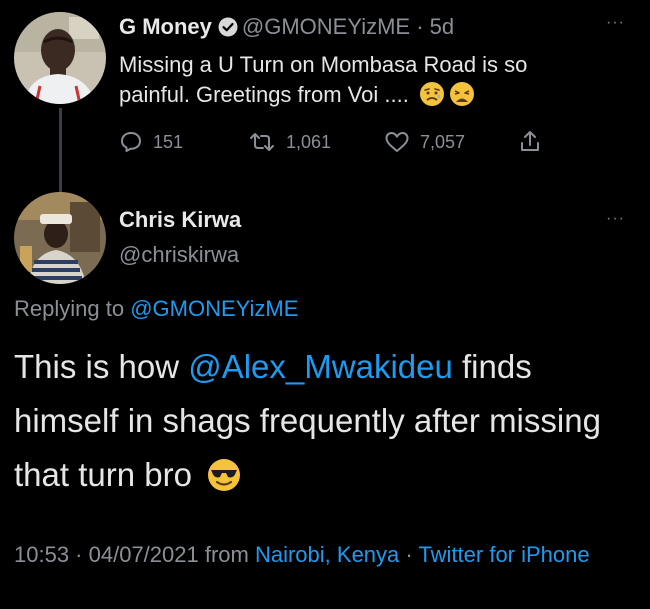 Image resolution: width=650 pixels, height=609 pixels. I want to click on tweet1-more-options-icon: ···, so click(615, 23).